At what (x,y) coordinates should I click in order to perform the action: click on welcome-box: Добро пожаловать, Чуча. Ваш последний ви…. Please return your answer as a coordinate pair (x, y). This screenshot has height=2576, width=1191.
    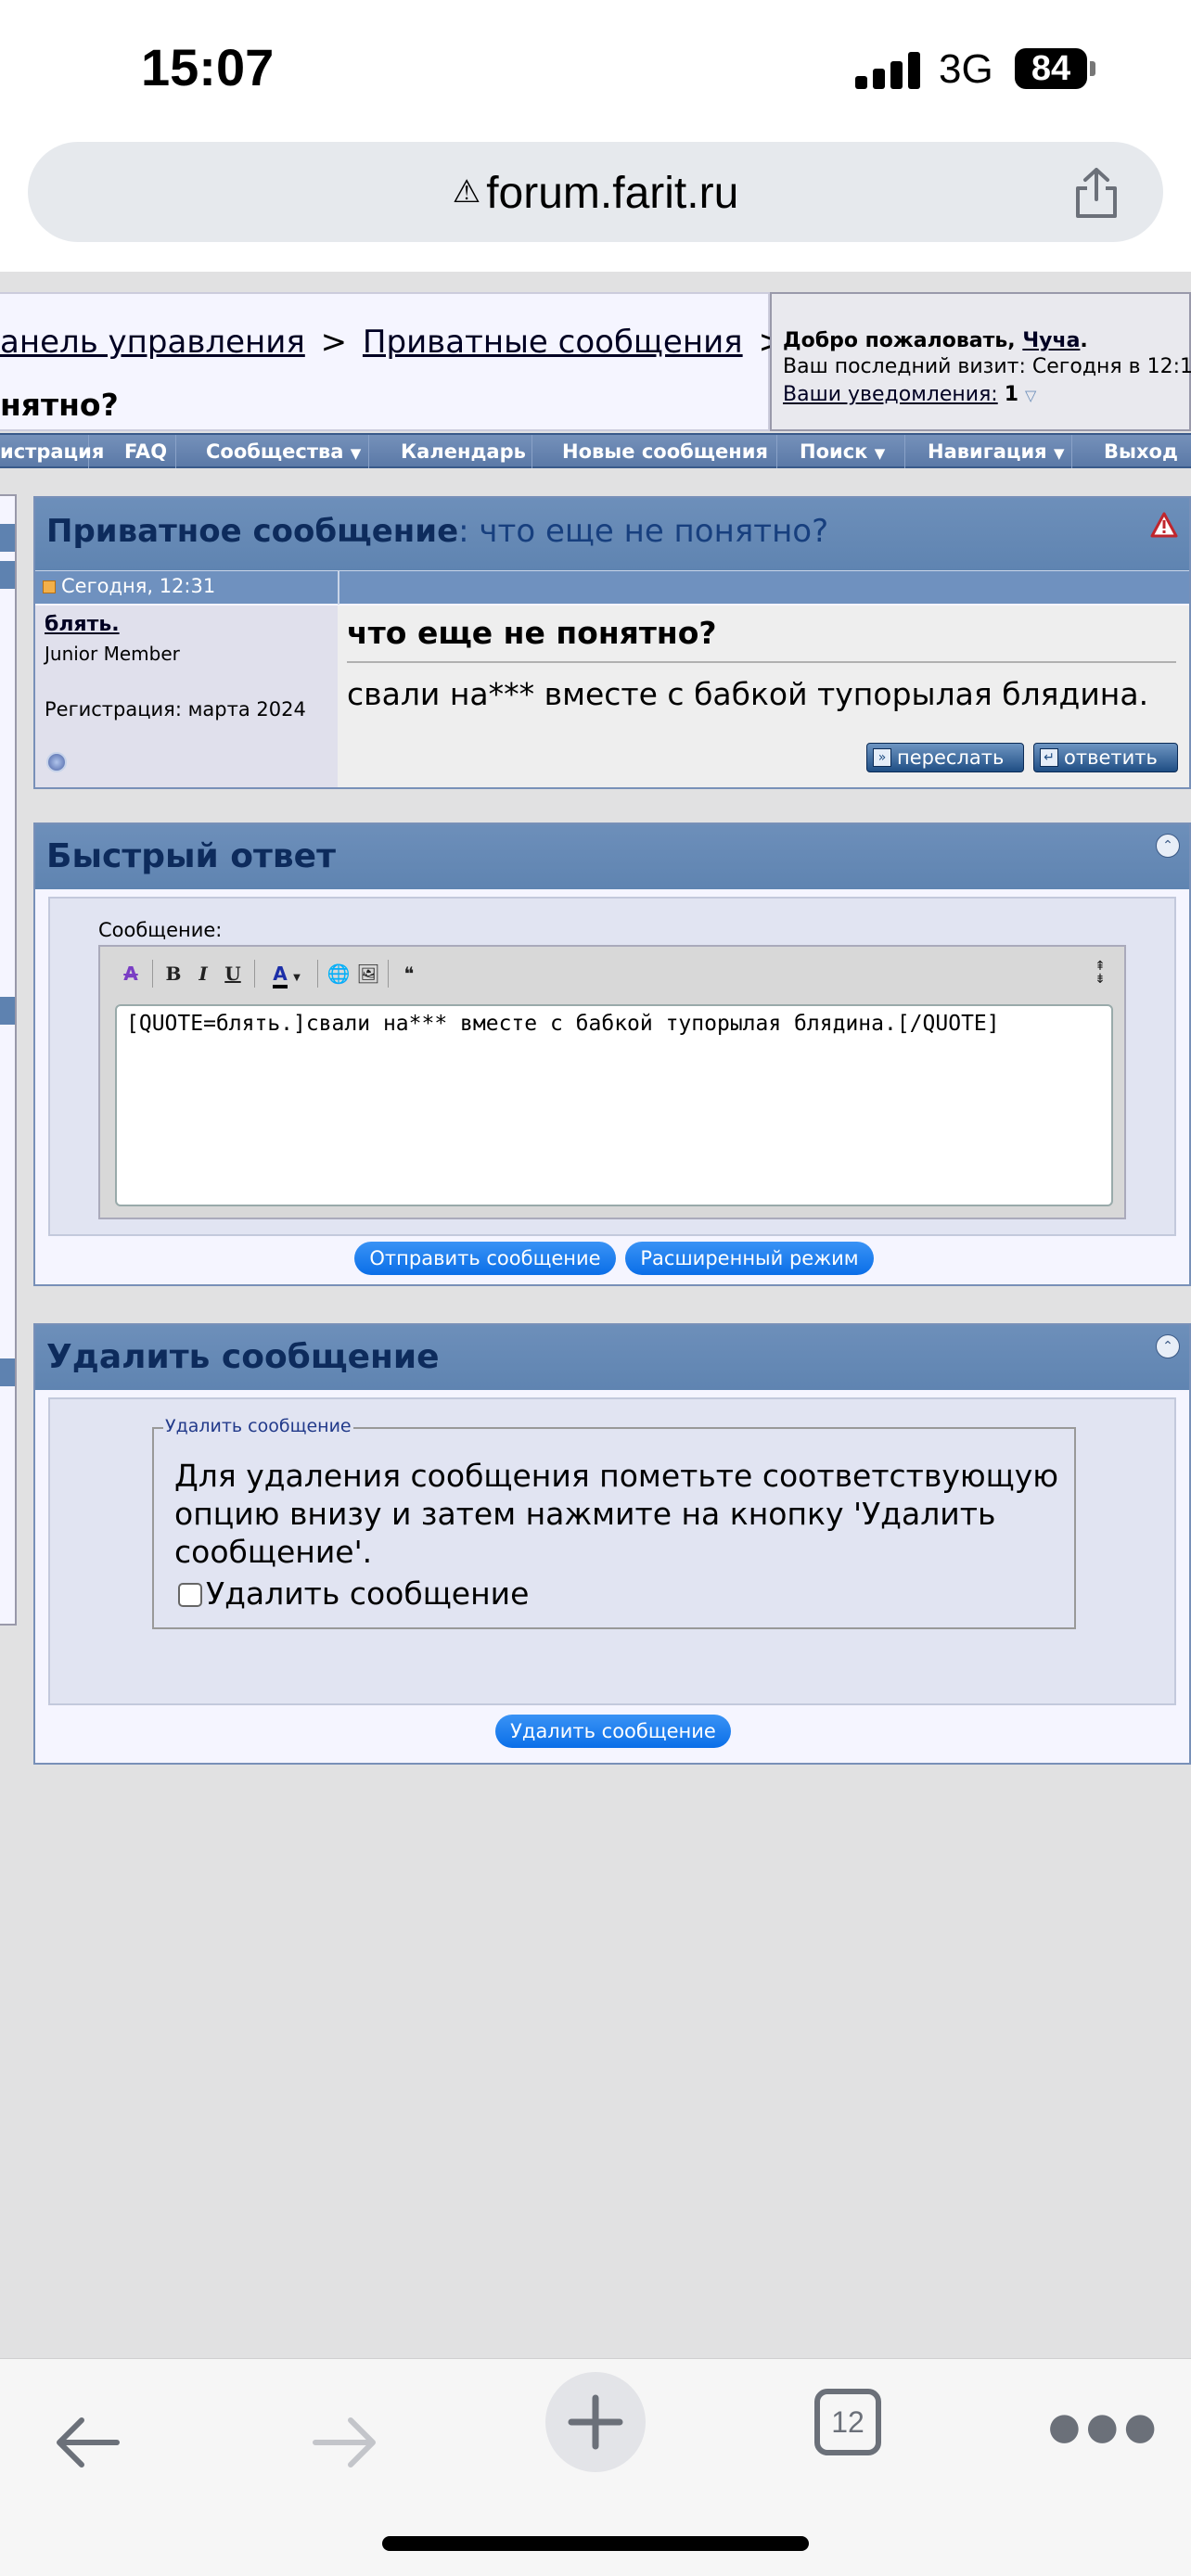
    Looking at the image, I should click on (981, 361).